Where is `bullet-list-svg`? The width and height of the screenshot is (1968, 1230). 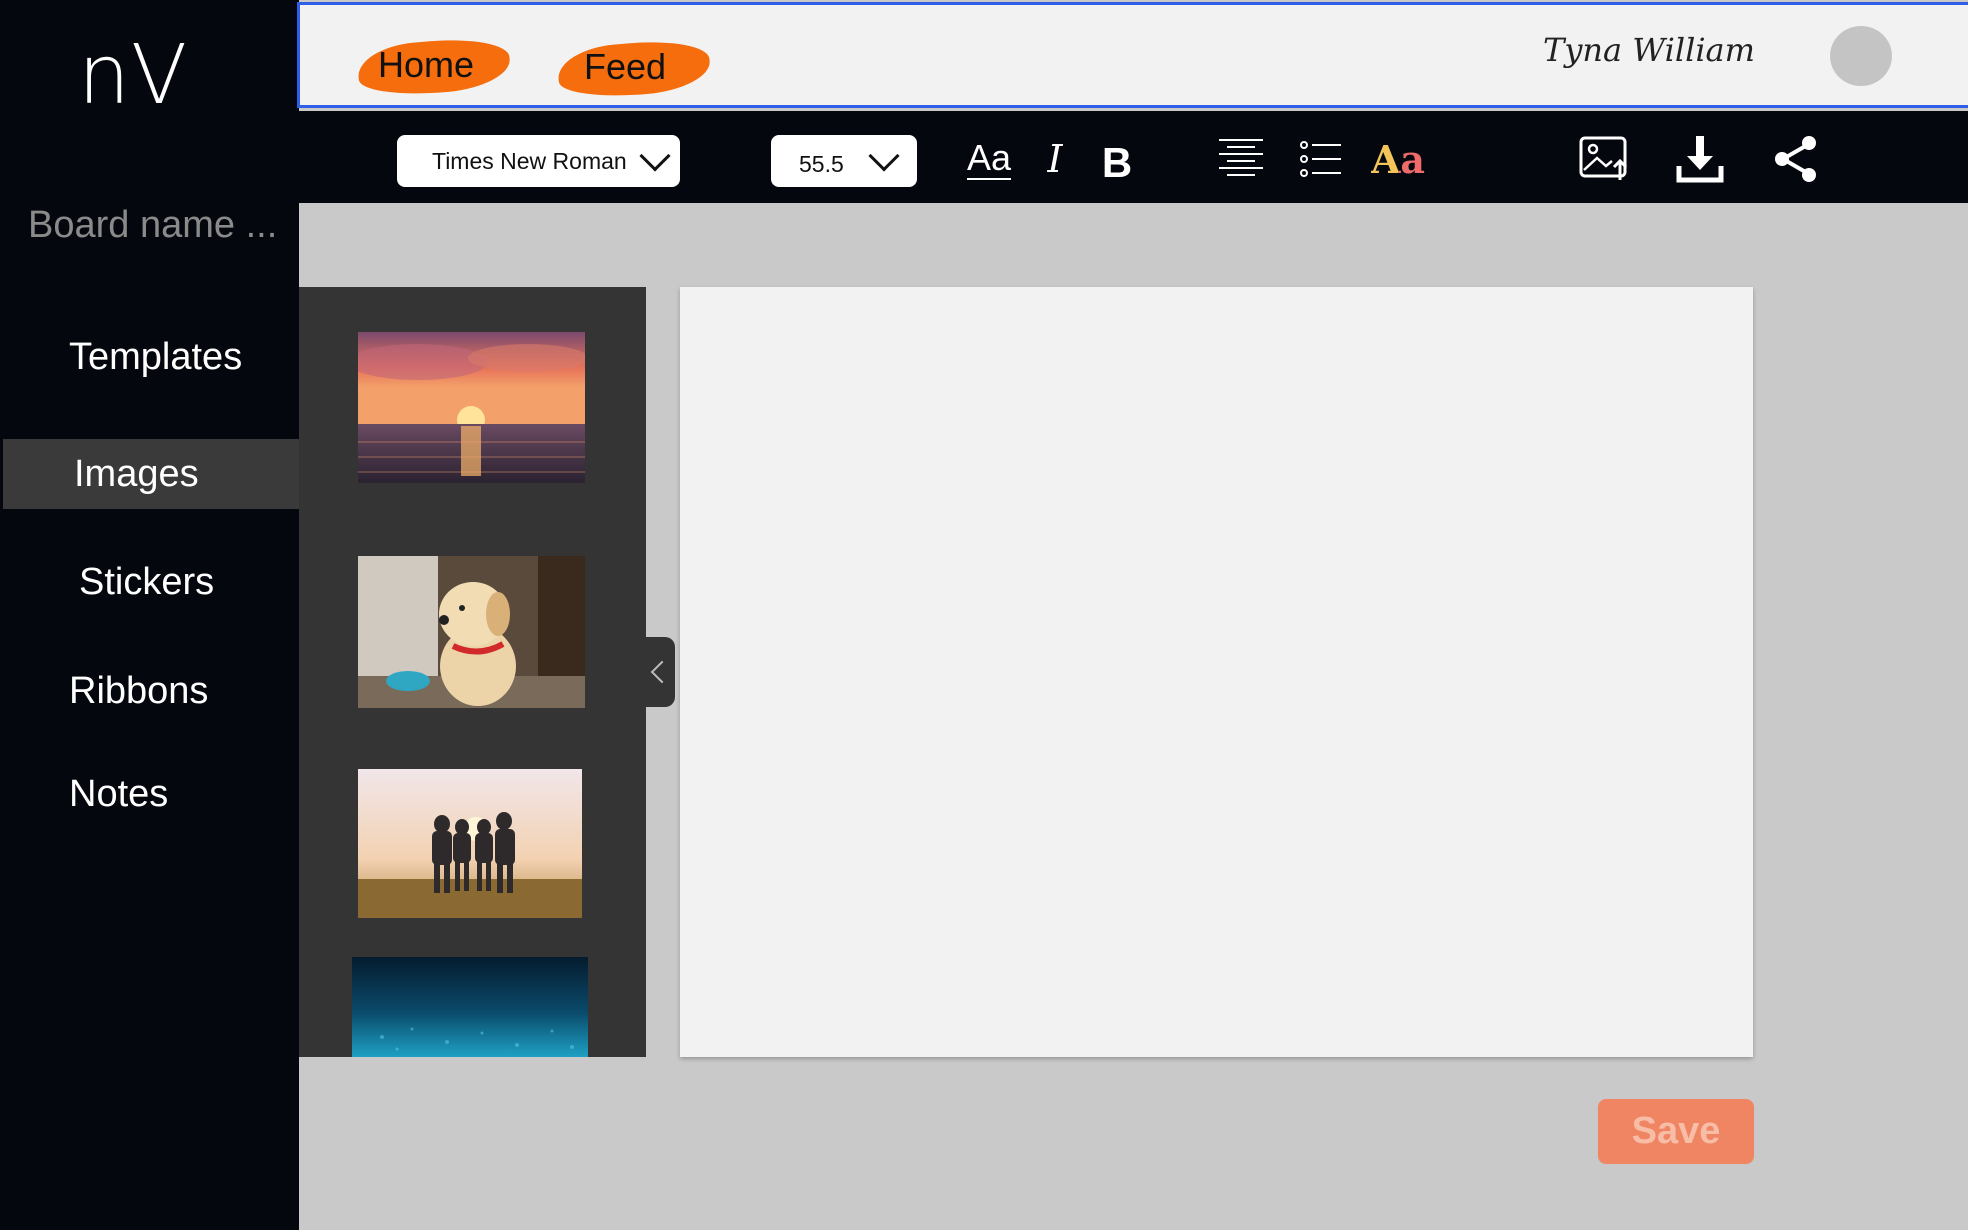 bullet-list-svg is located at coordinates (1320, 159).